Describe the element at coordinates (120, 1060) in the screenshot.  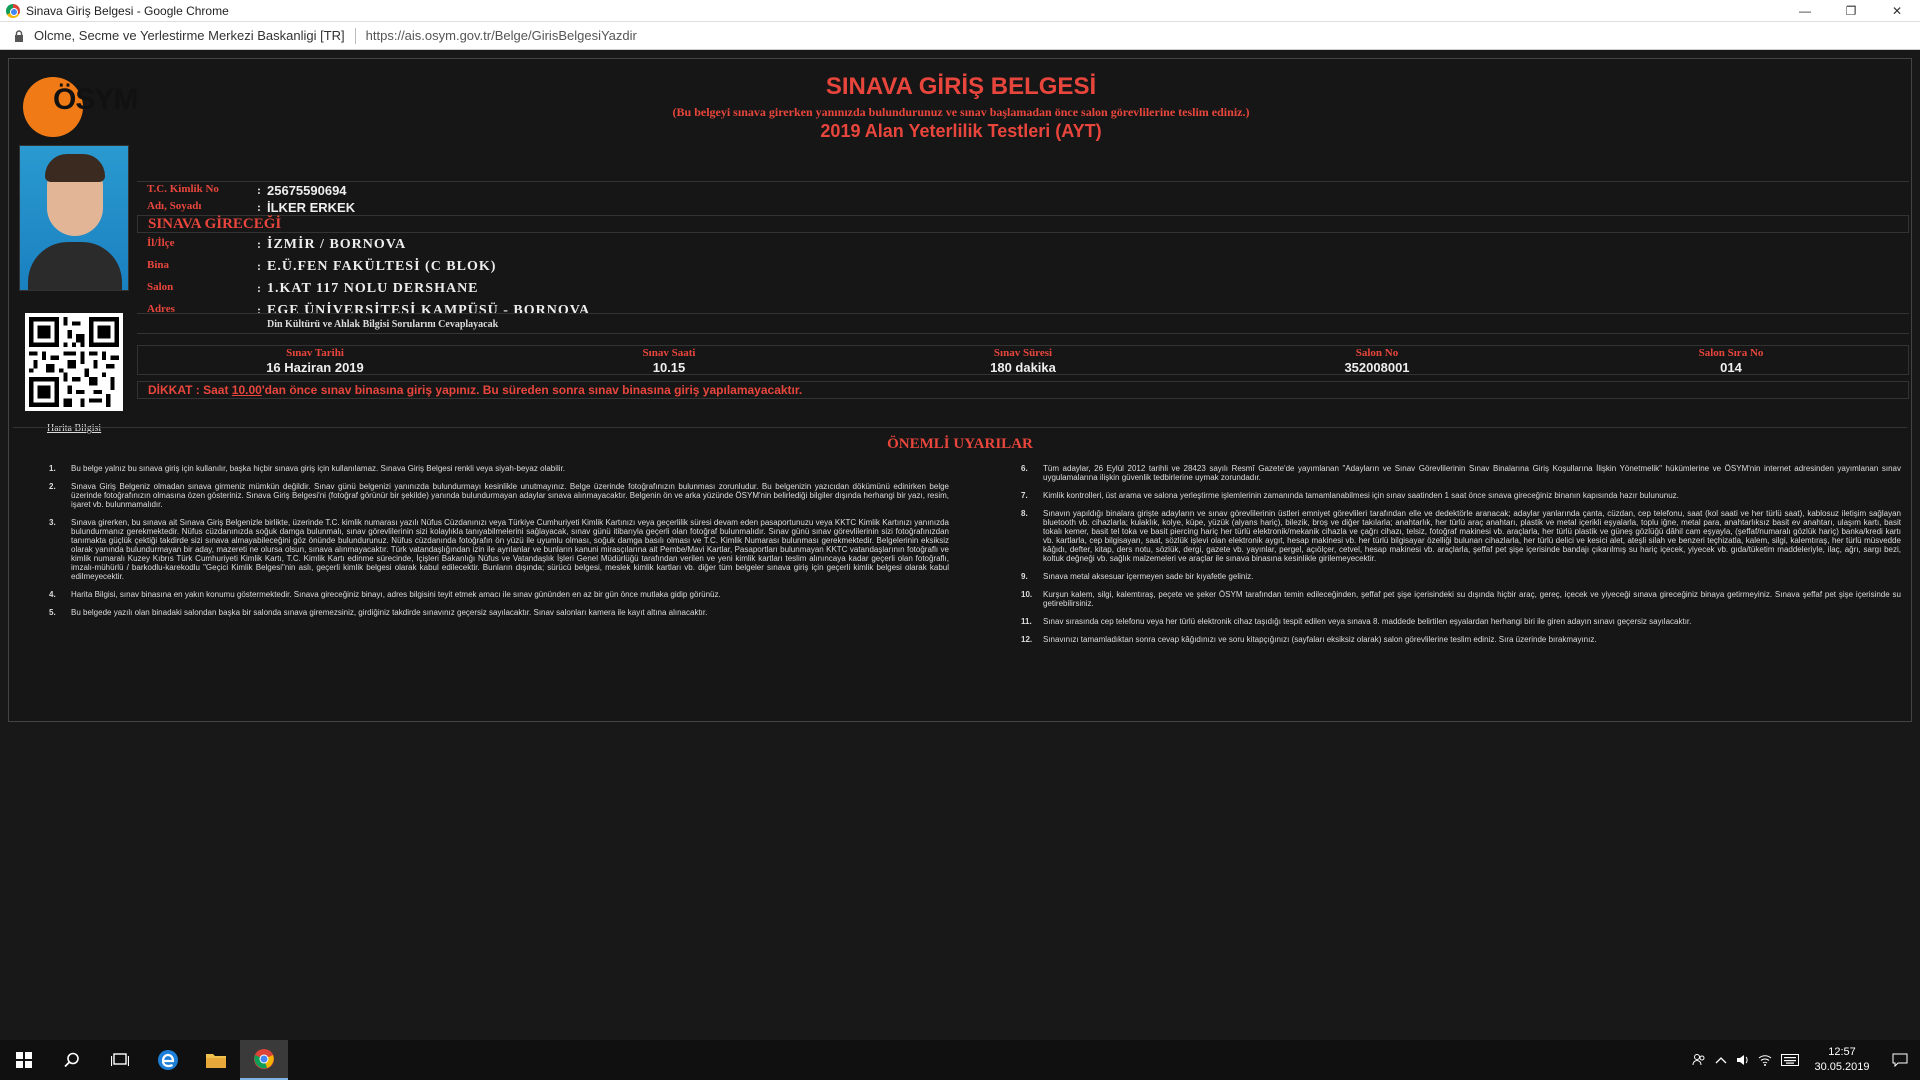
I see `task-view-icon` at that location.